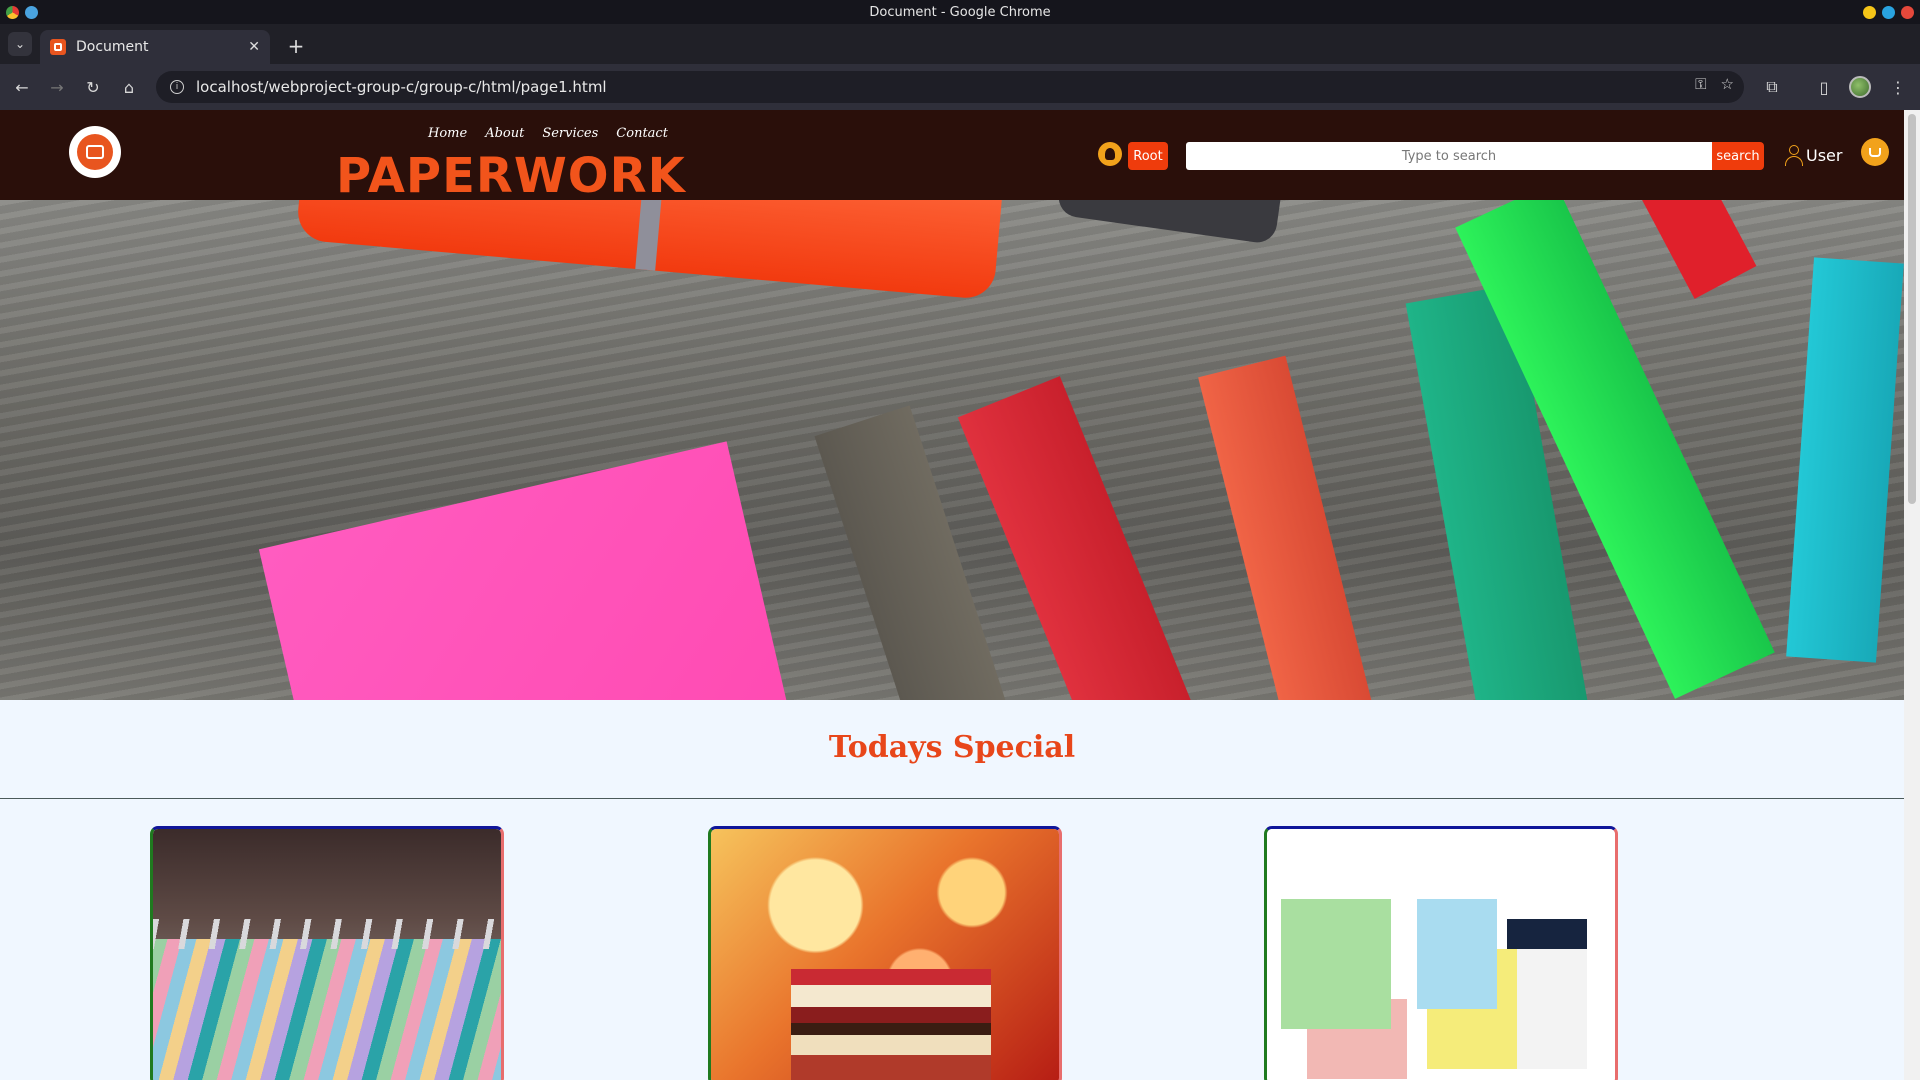  Describe the element at coordinates (20, 44) in the screenshot. I see `tab-search-button: ⌄` at that location.